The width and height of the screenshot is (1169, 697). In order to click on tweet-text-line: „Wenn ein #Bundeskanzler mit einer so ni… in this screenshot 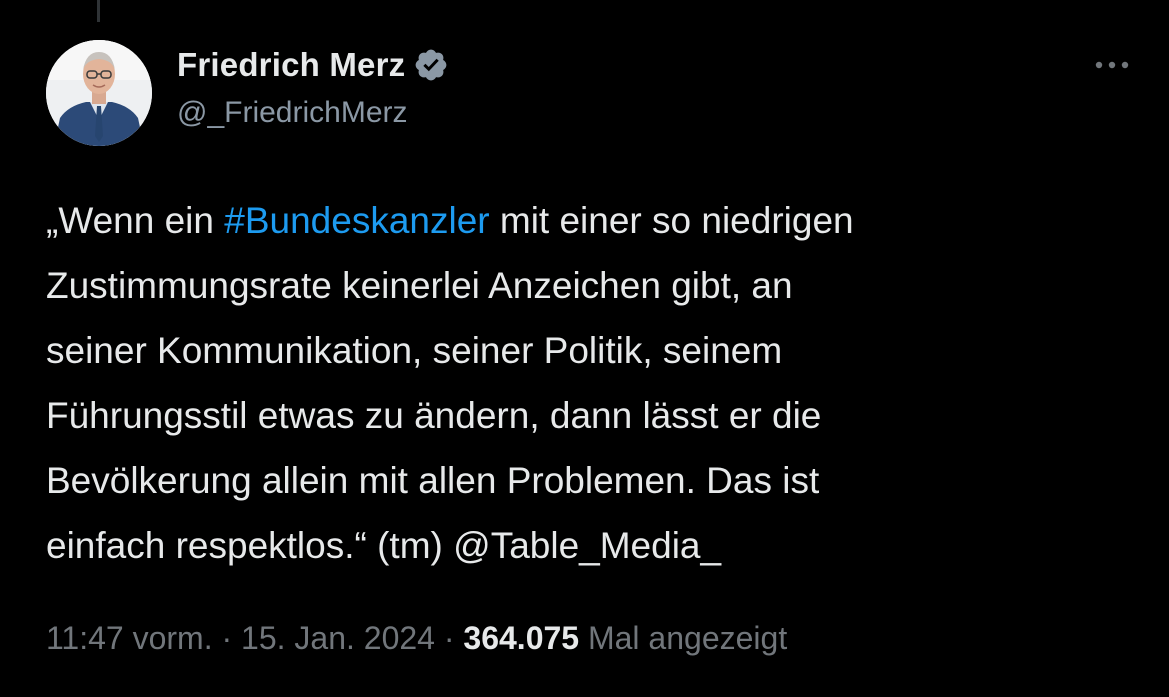, I will do `click(591, 220)`.